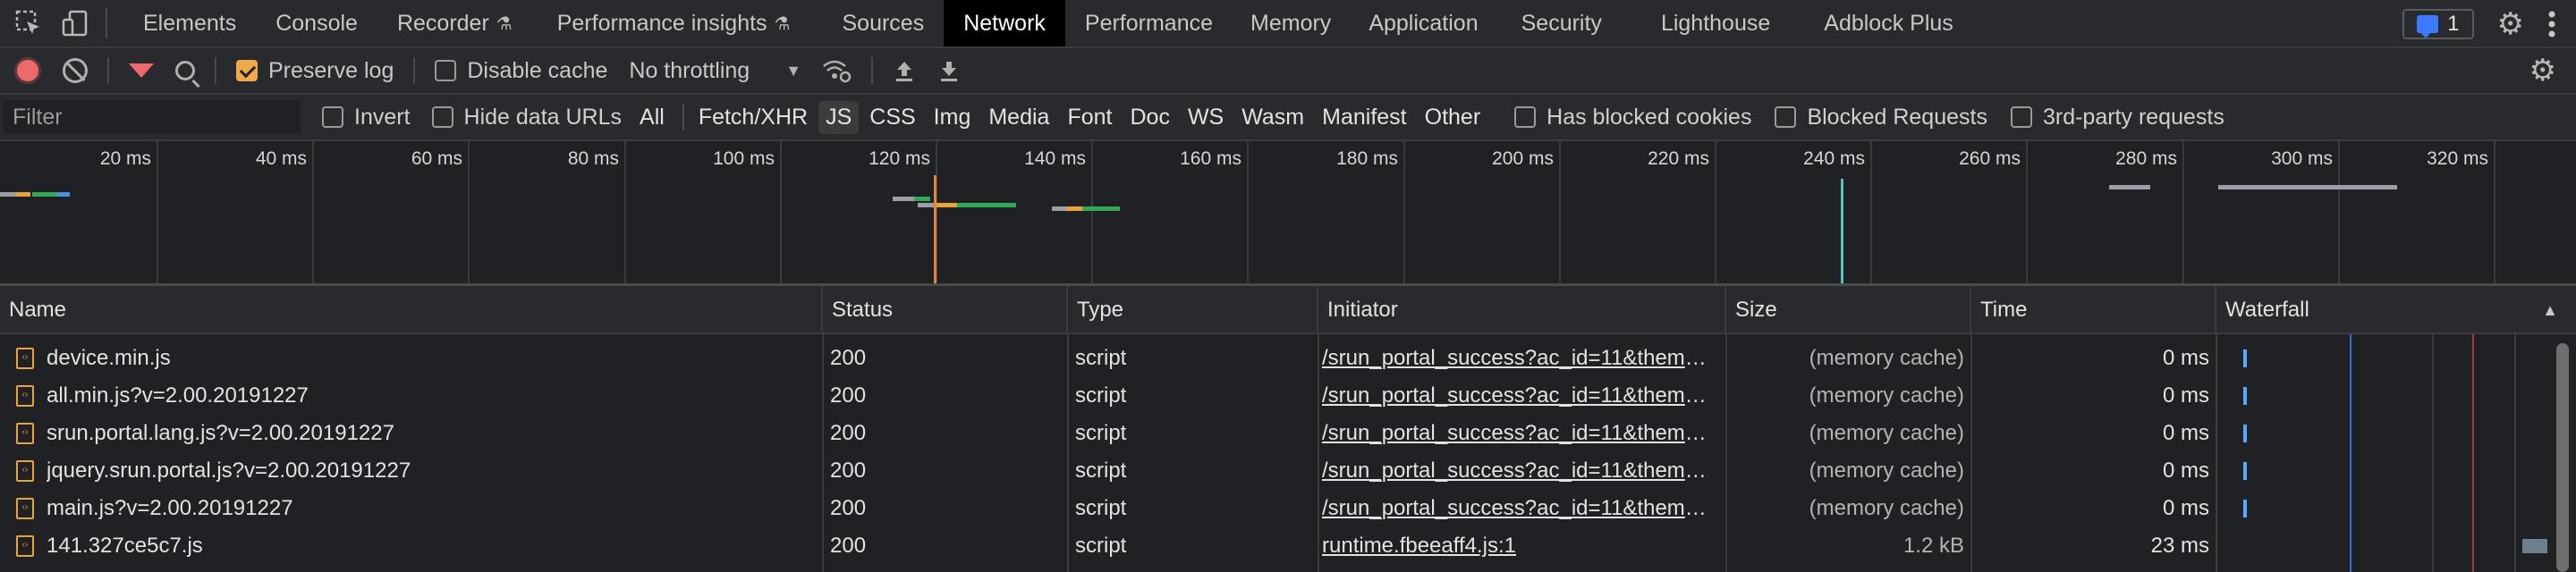 The height and width of the screenshot is (572, 2576). What do you see at coordinates (2562, 458) in the screenshot?
I see `scrollbar-thumb` at bounding box center [2562, 458].